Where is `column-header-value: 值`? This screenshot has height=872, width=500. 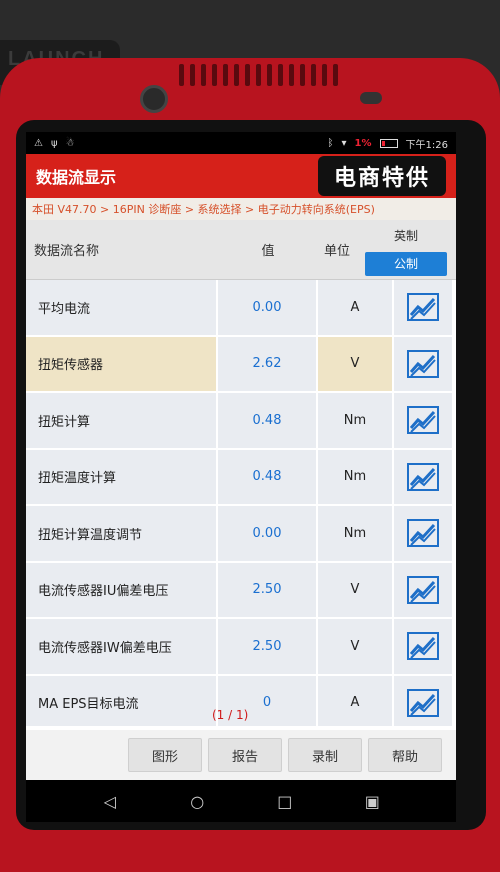 column-header-value: 值 is located at coordinates (268, 251).